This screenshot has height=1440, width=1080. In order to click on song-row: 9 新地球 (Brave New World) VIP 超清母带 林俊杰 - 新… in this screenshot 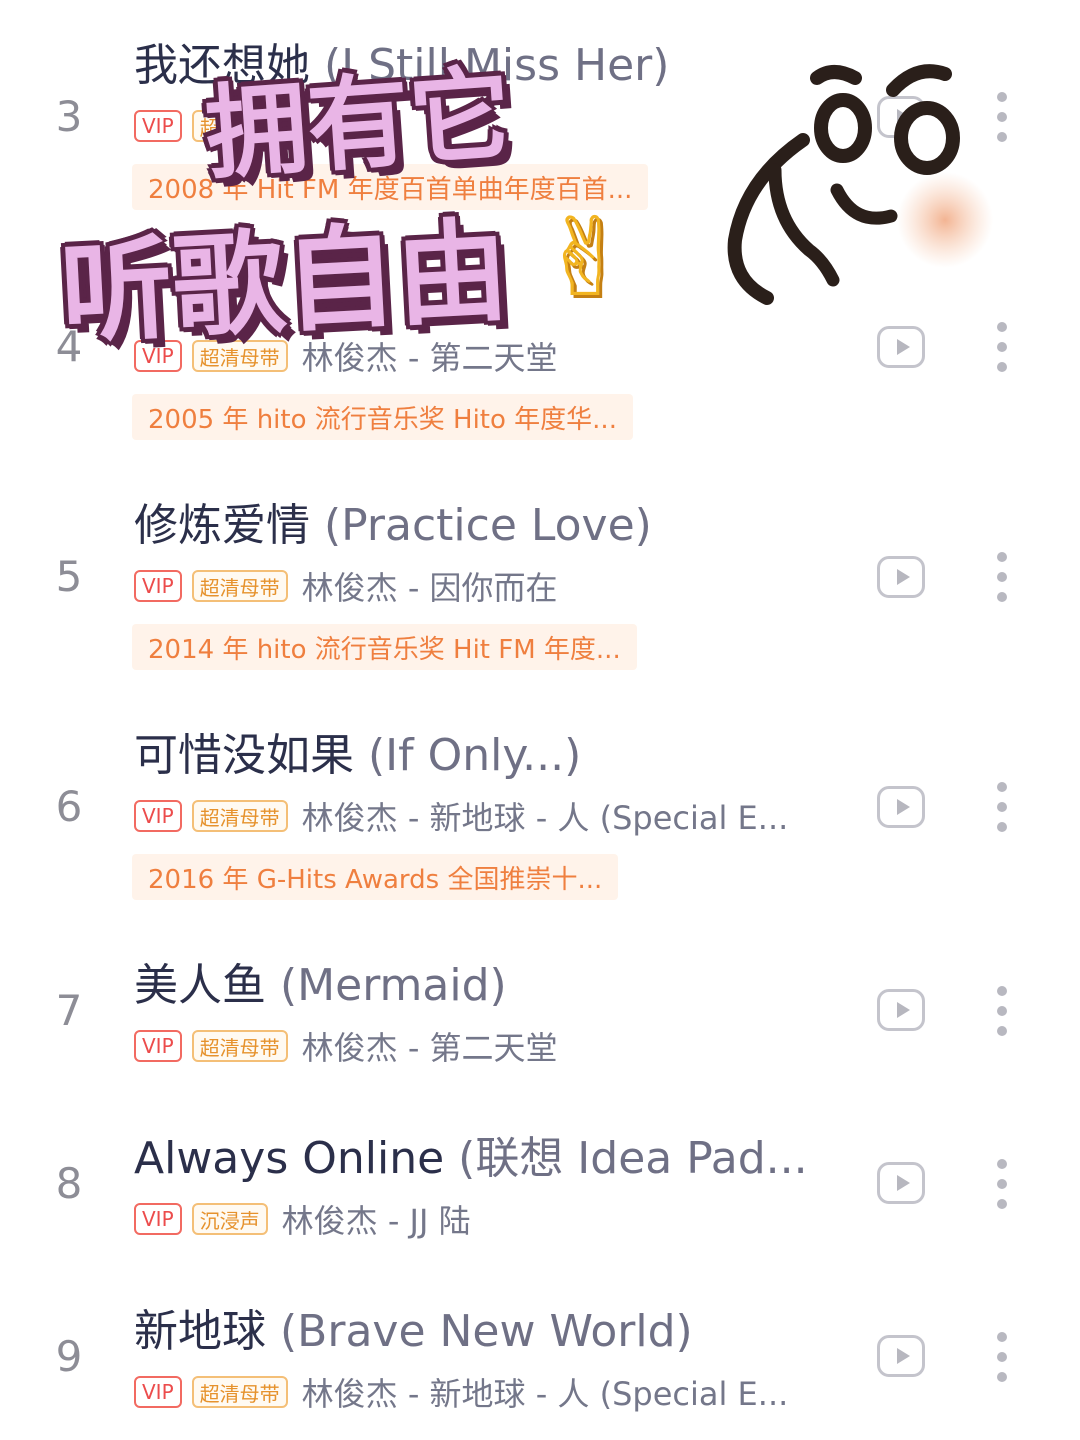, I will do `click(540, 1362)`.